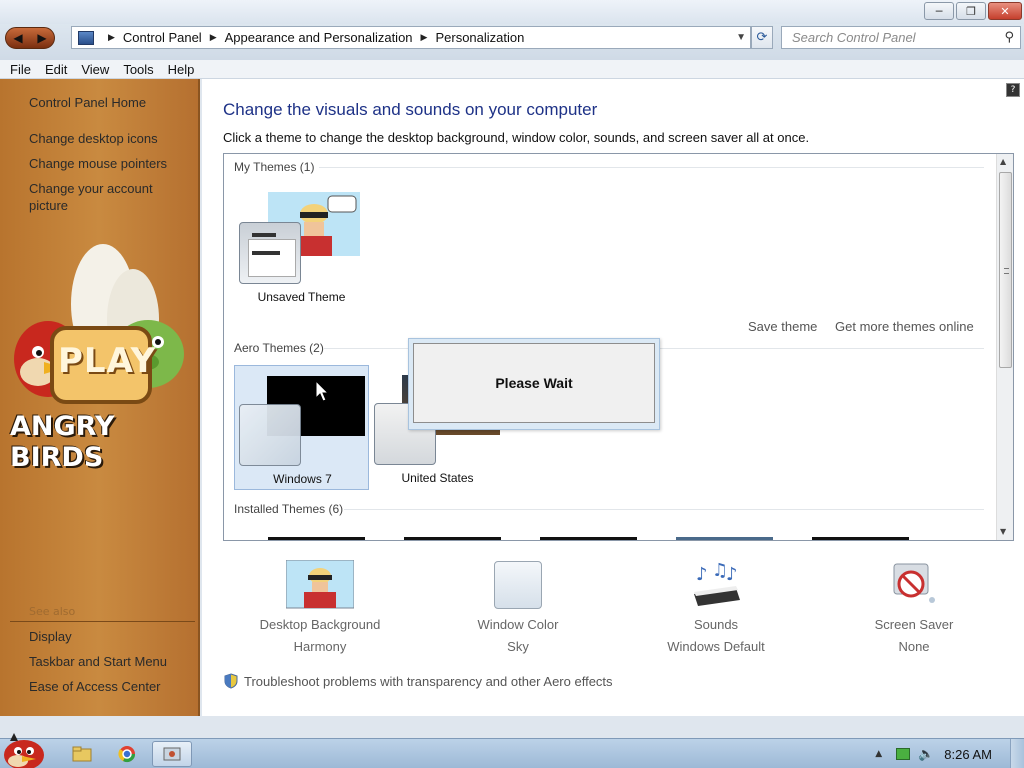 The height and width of the screenshot is (768, 1024). What do you see at coordinates (138, 69) in the screenshot?
I see `menu-tools: Tools` at bounding box center [138, 69].